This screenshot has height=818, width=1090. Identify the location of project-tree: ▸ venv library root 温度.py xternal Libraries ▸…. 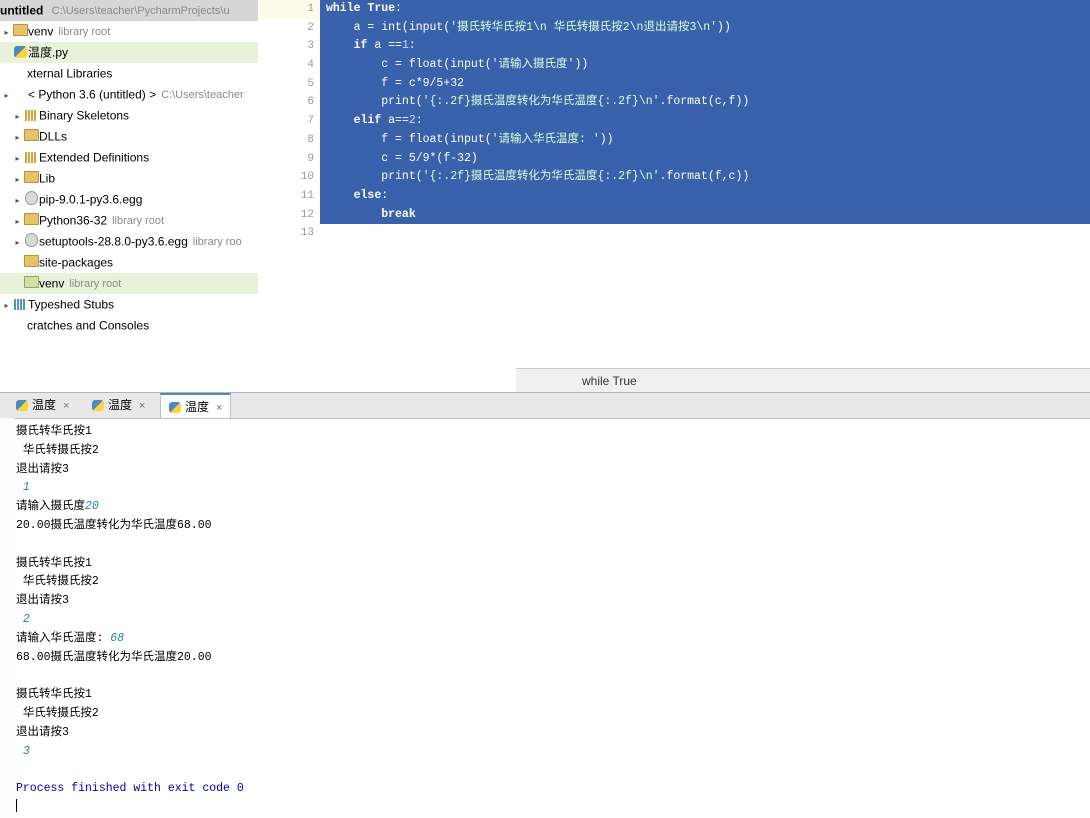
(129, 178).